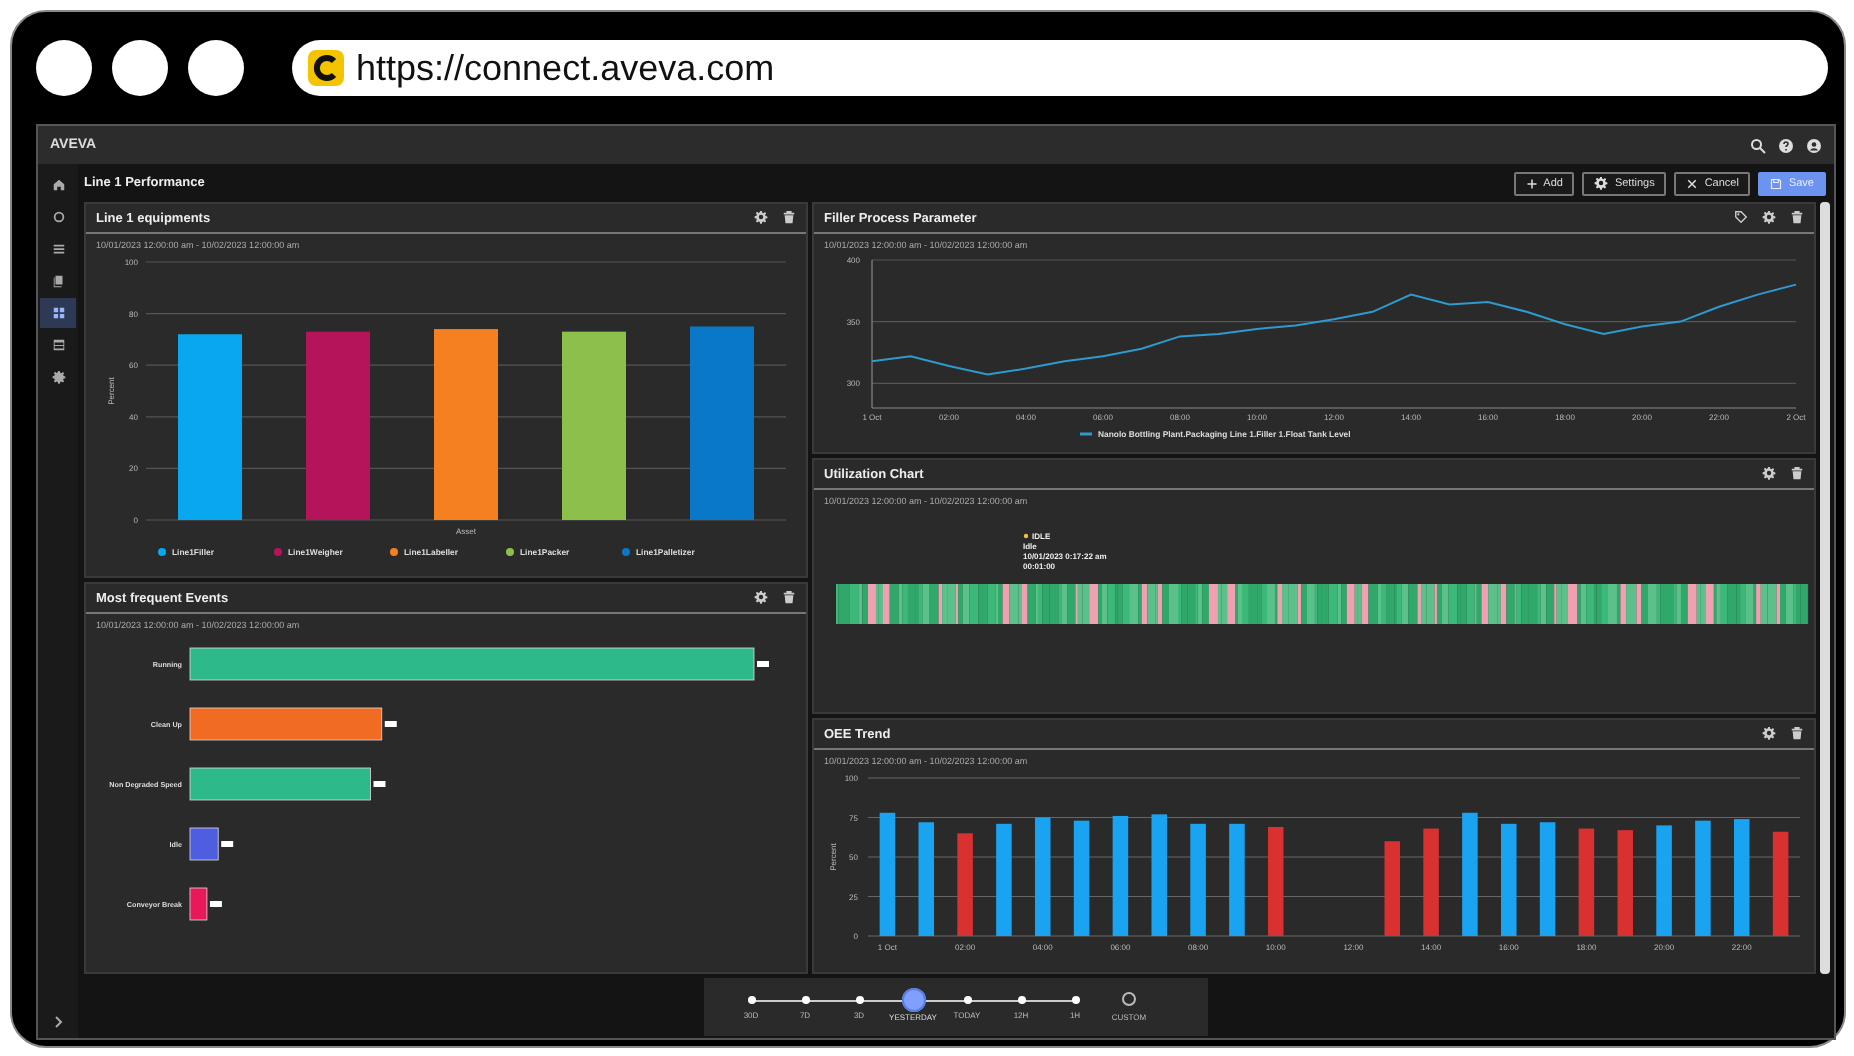 This screenshot has width=1854, height=1056. What do you see at coordinates (1060, 68) in the screenshot?
I see `address-bar: https://connect.aveva.com` at bounding box center [1060, 68].